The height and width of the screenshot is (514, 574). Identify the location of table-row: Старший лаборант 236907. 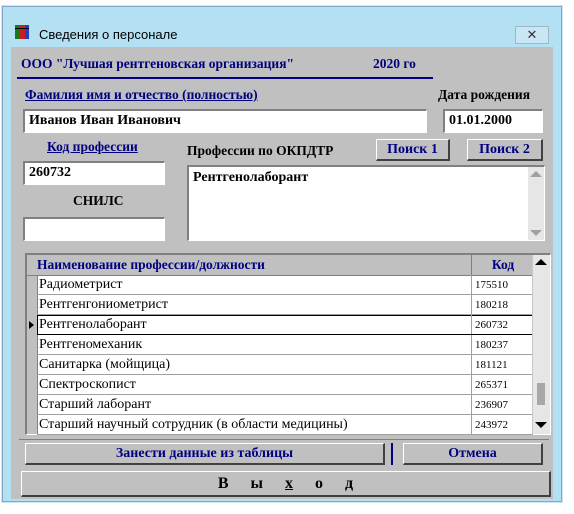
(285, 405).